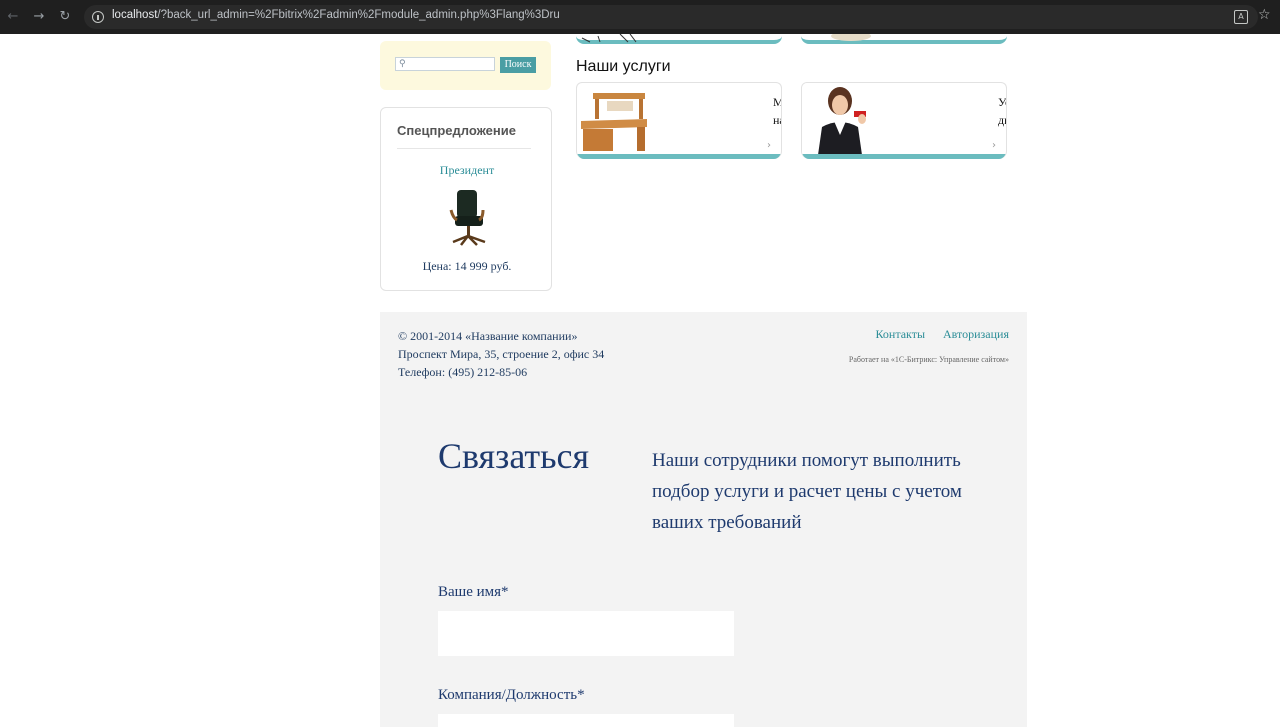 This screenshot has width=1280, height=727. I want to click on service-card: Ус ди ›, so click(904, 120).